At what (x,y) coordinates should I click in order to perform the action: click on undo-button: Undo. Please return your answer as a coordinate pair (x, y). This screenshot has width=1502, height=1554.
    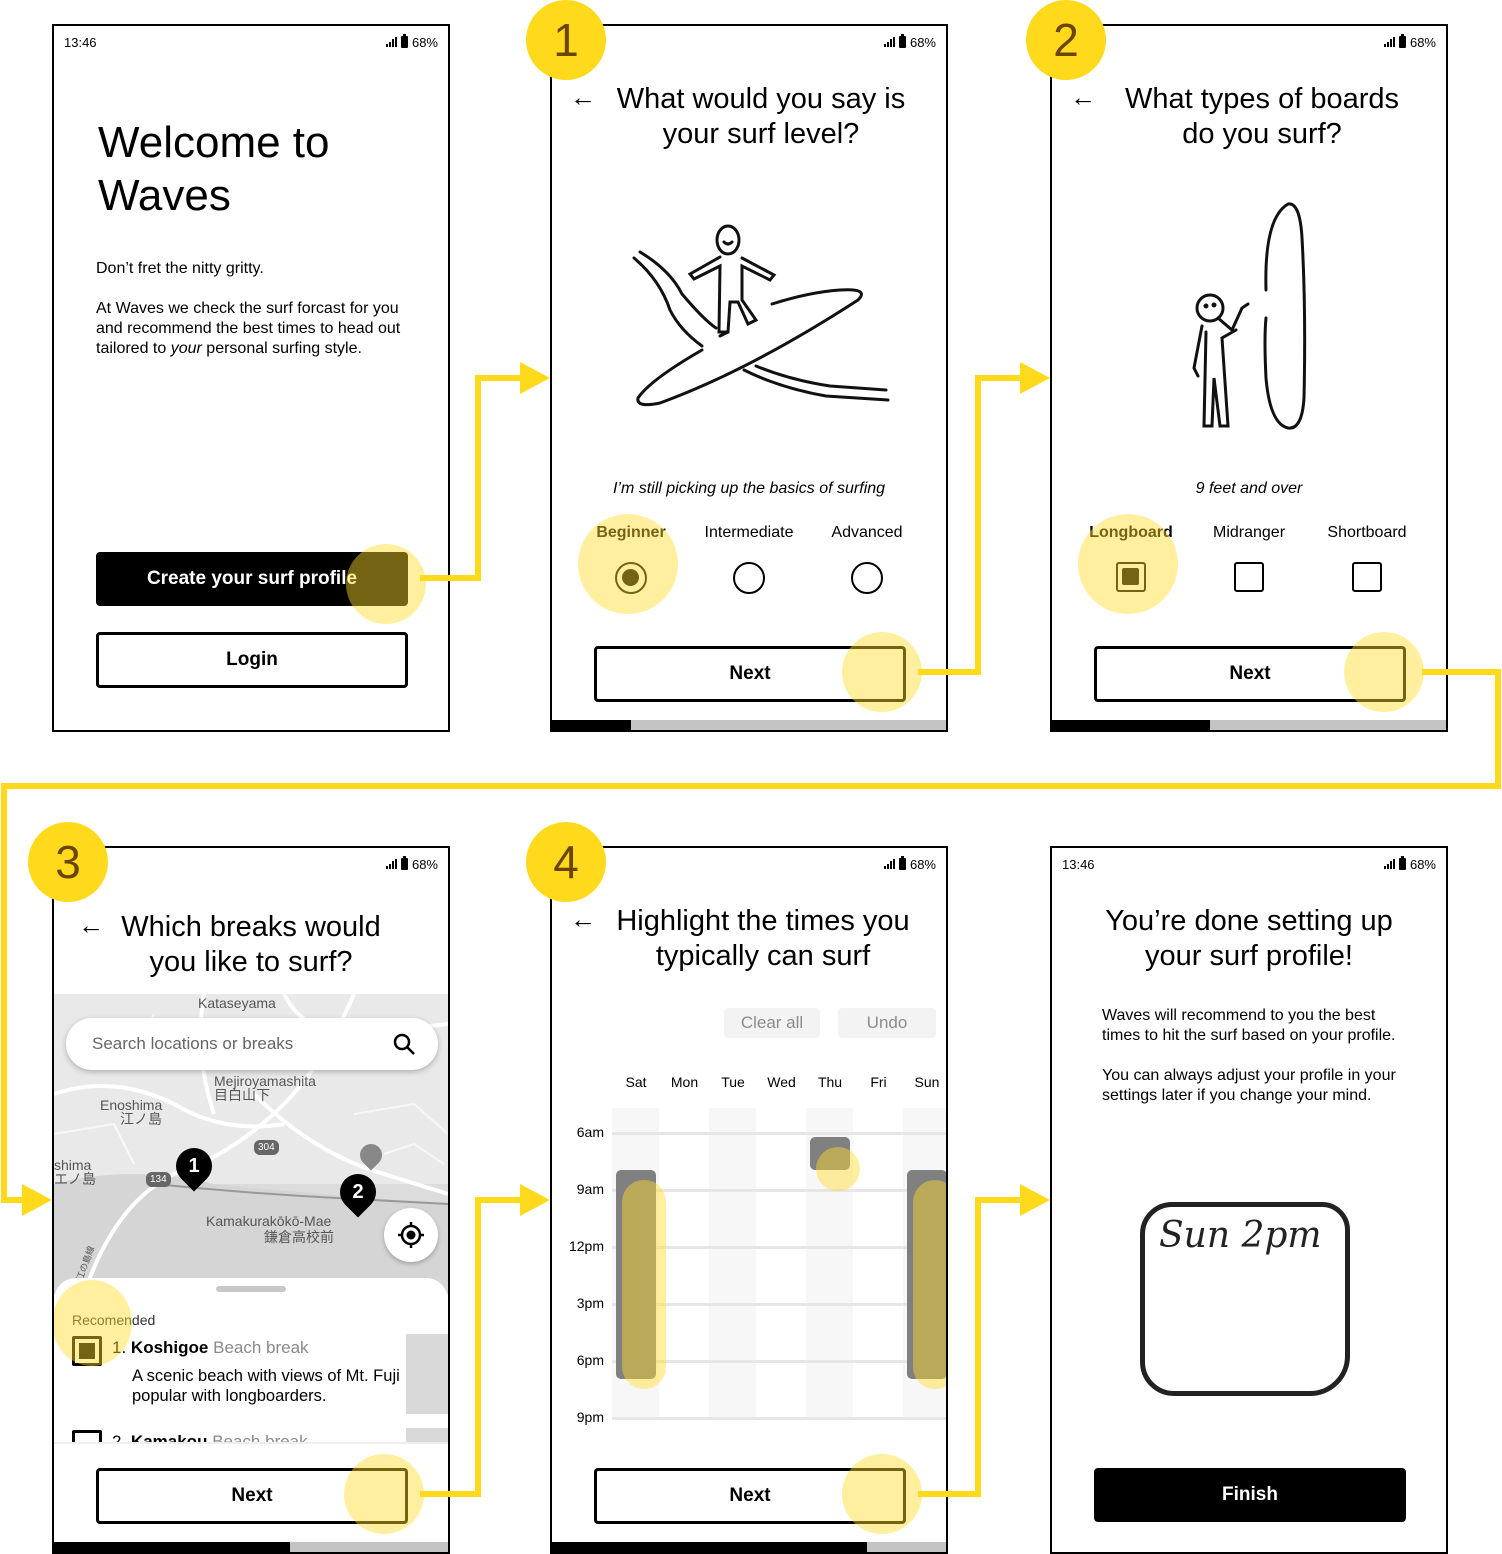
    Looking at the image, I should click on (887, 1023).